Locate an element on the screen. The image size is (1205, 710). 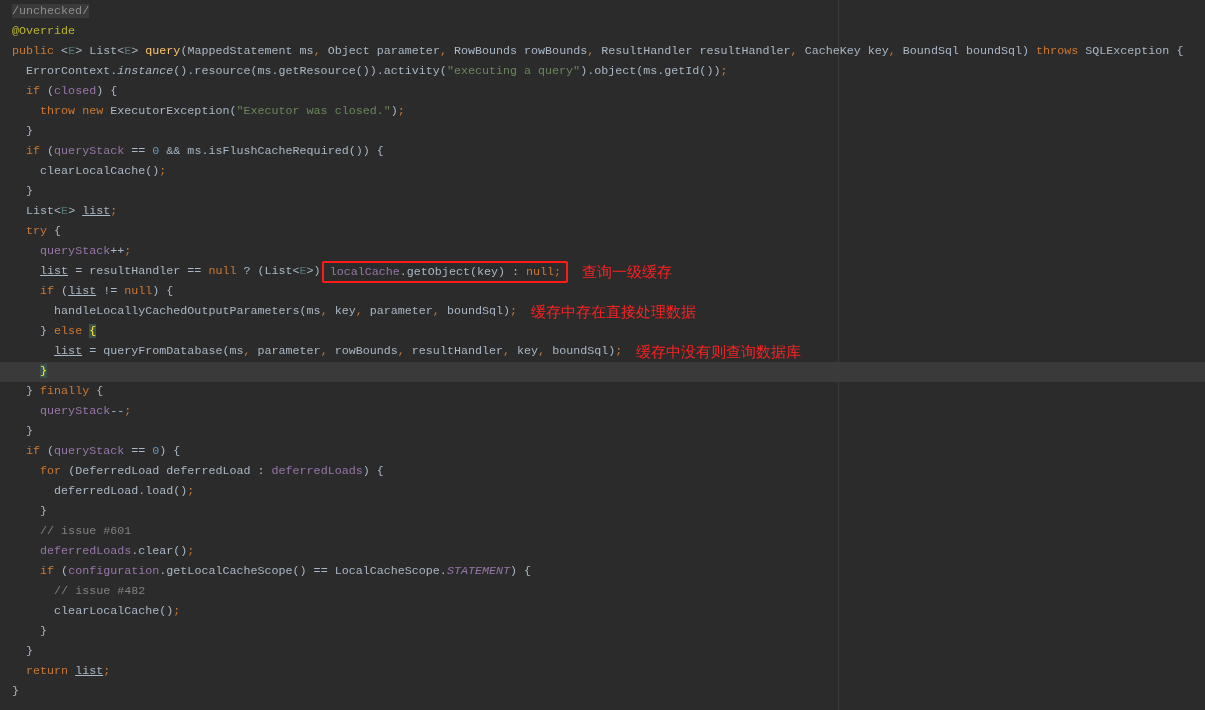
code-line: list = queryFromDatabase(ms, parameter, rowBounds, resultHandler, key, boundSql); is located at coordinates (338, 352).